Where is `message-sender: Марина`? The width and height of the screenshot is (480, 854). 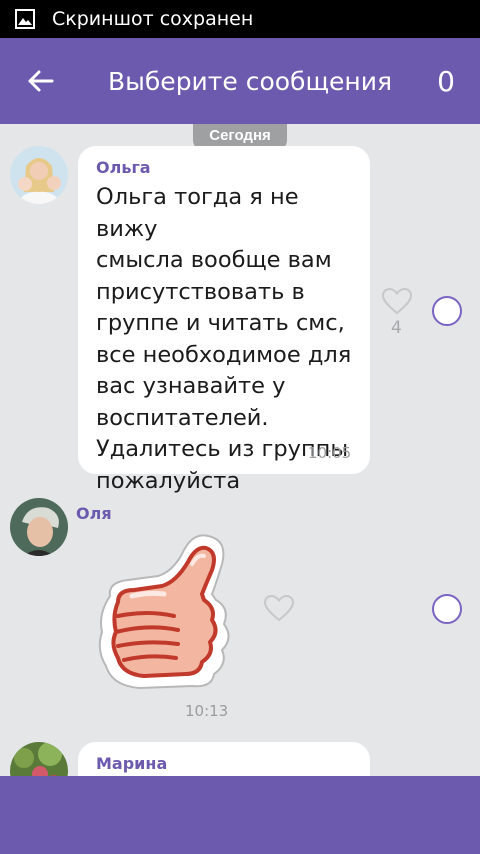
message-sender: Марина is located at coordinates (132, 763).